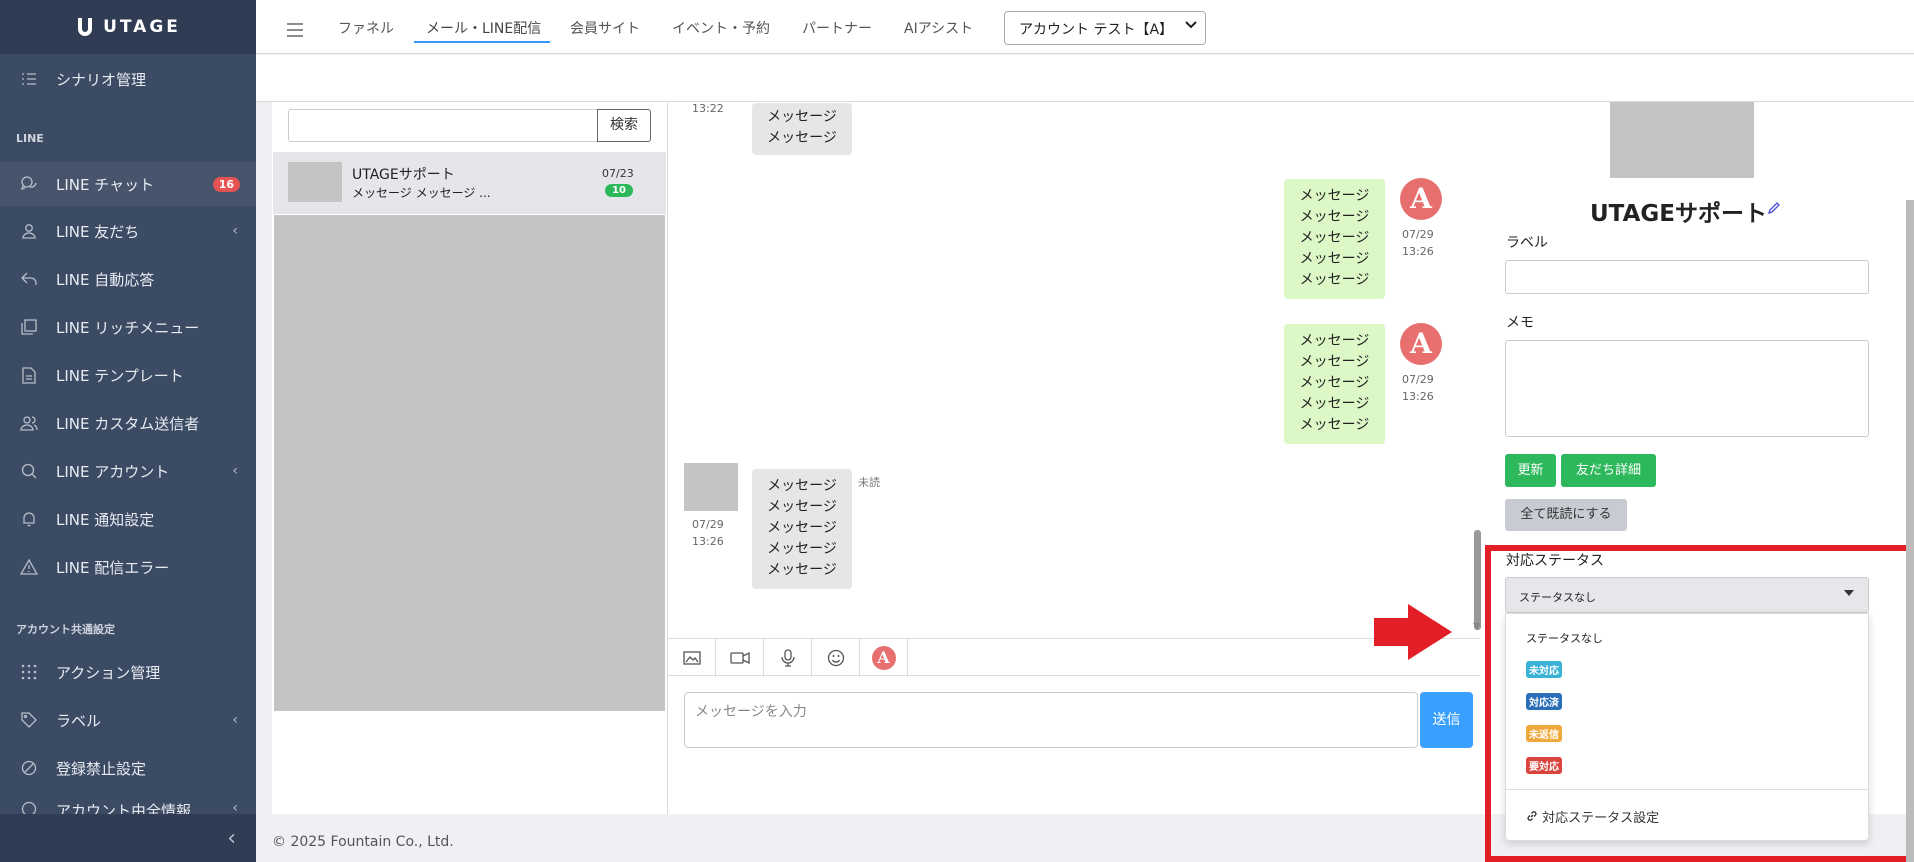  Describe the element at coordinates (226, 184) in the screenshot. I see `unread-badge: 16` at that location.